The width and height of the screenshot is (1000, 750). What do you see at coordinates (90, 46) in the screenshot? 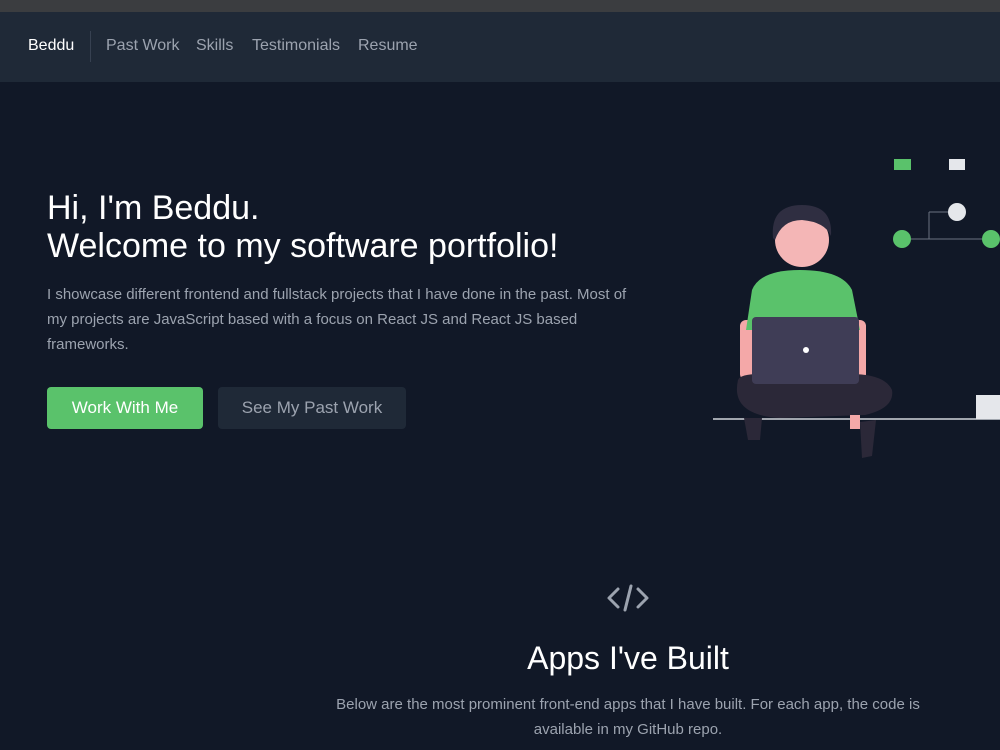
I see `nav-divider` at bounding box center [90, 46].